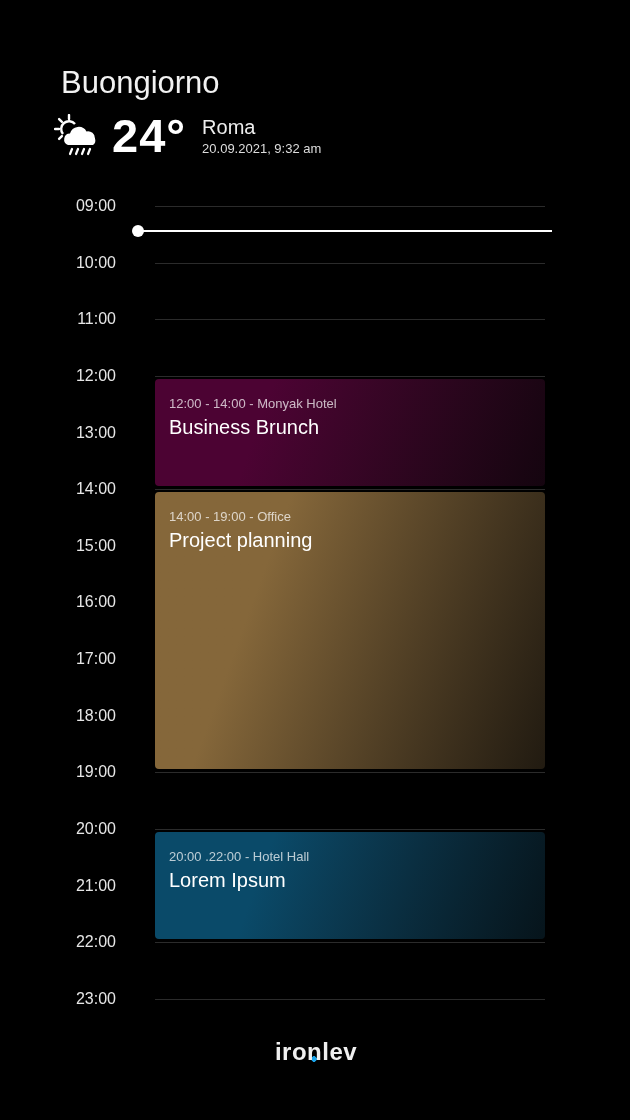 Image resolution: width=630 pixels, height=1120 pixels. I want to click on hour-label: 17:00, so click(95, 659).